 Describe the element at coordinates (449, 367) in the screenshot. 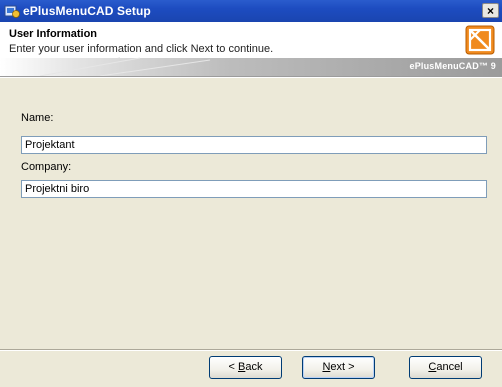

I see `cancel-button-label: ancel` at that location.